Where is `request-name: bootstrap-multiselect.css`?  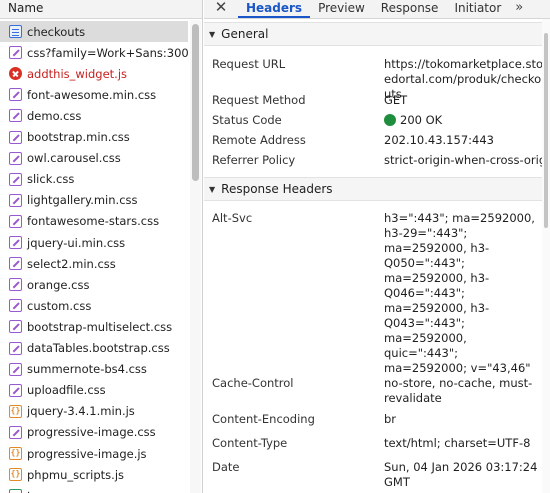 request-name: bootstrap-multiselect.css is located at coordinates (100, 326).